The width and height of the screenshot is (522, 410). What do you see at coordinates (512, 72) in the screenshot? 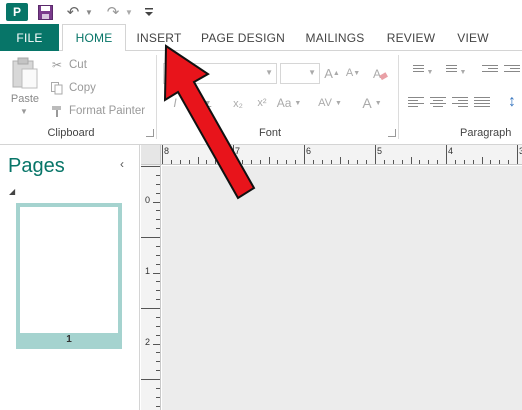
I see `increase-indent-icon` at bounding box center [512, 72].